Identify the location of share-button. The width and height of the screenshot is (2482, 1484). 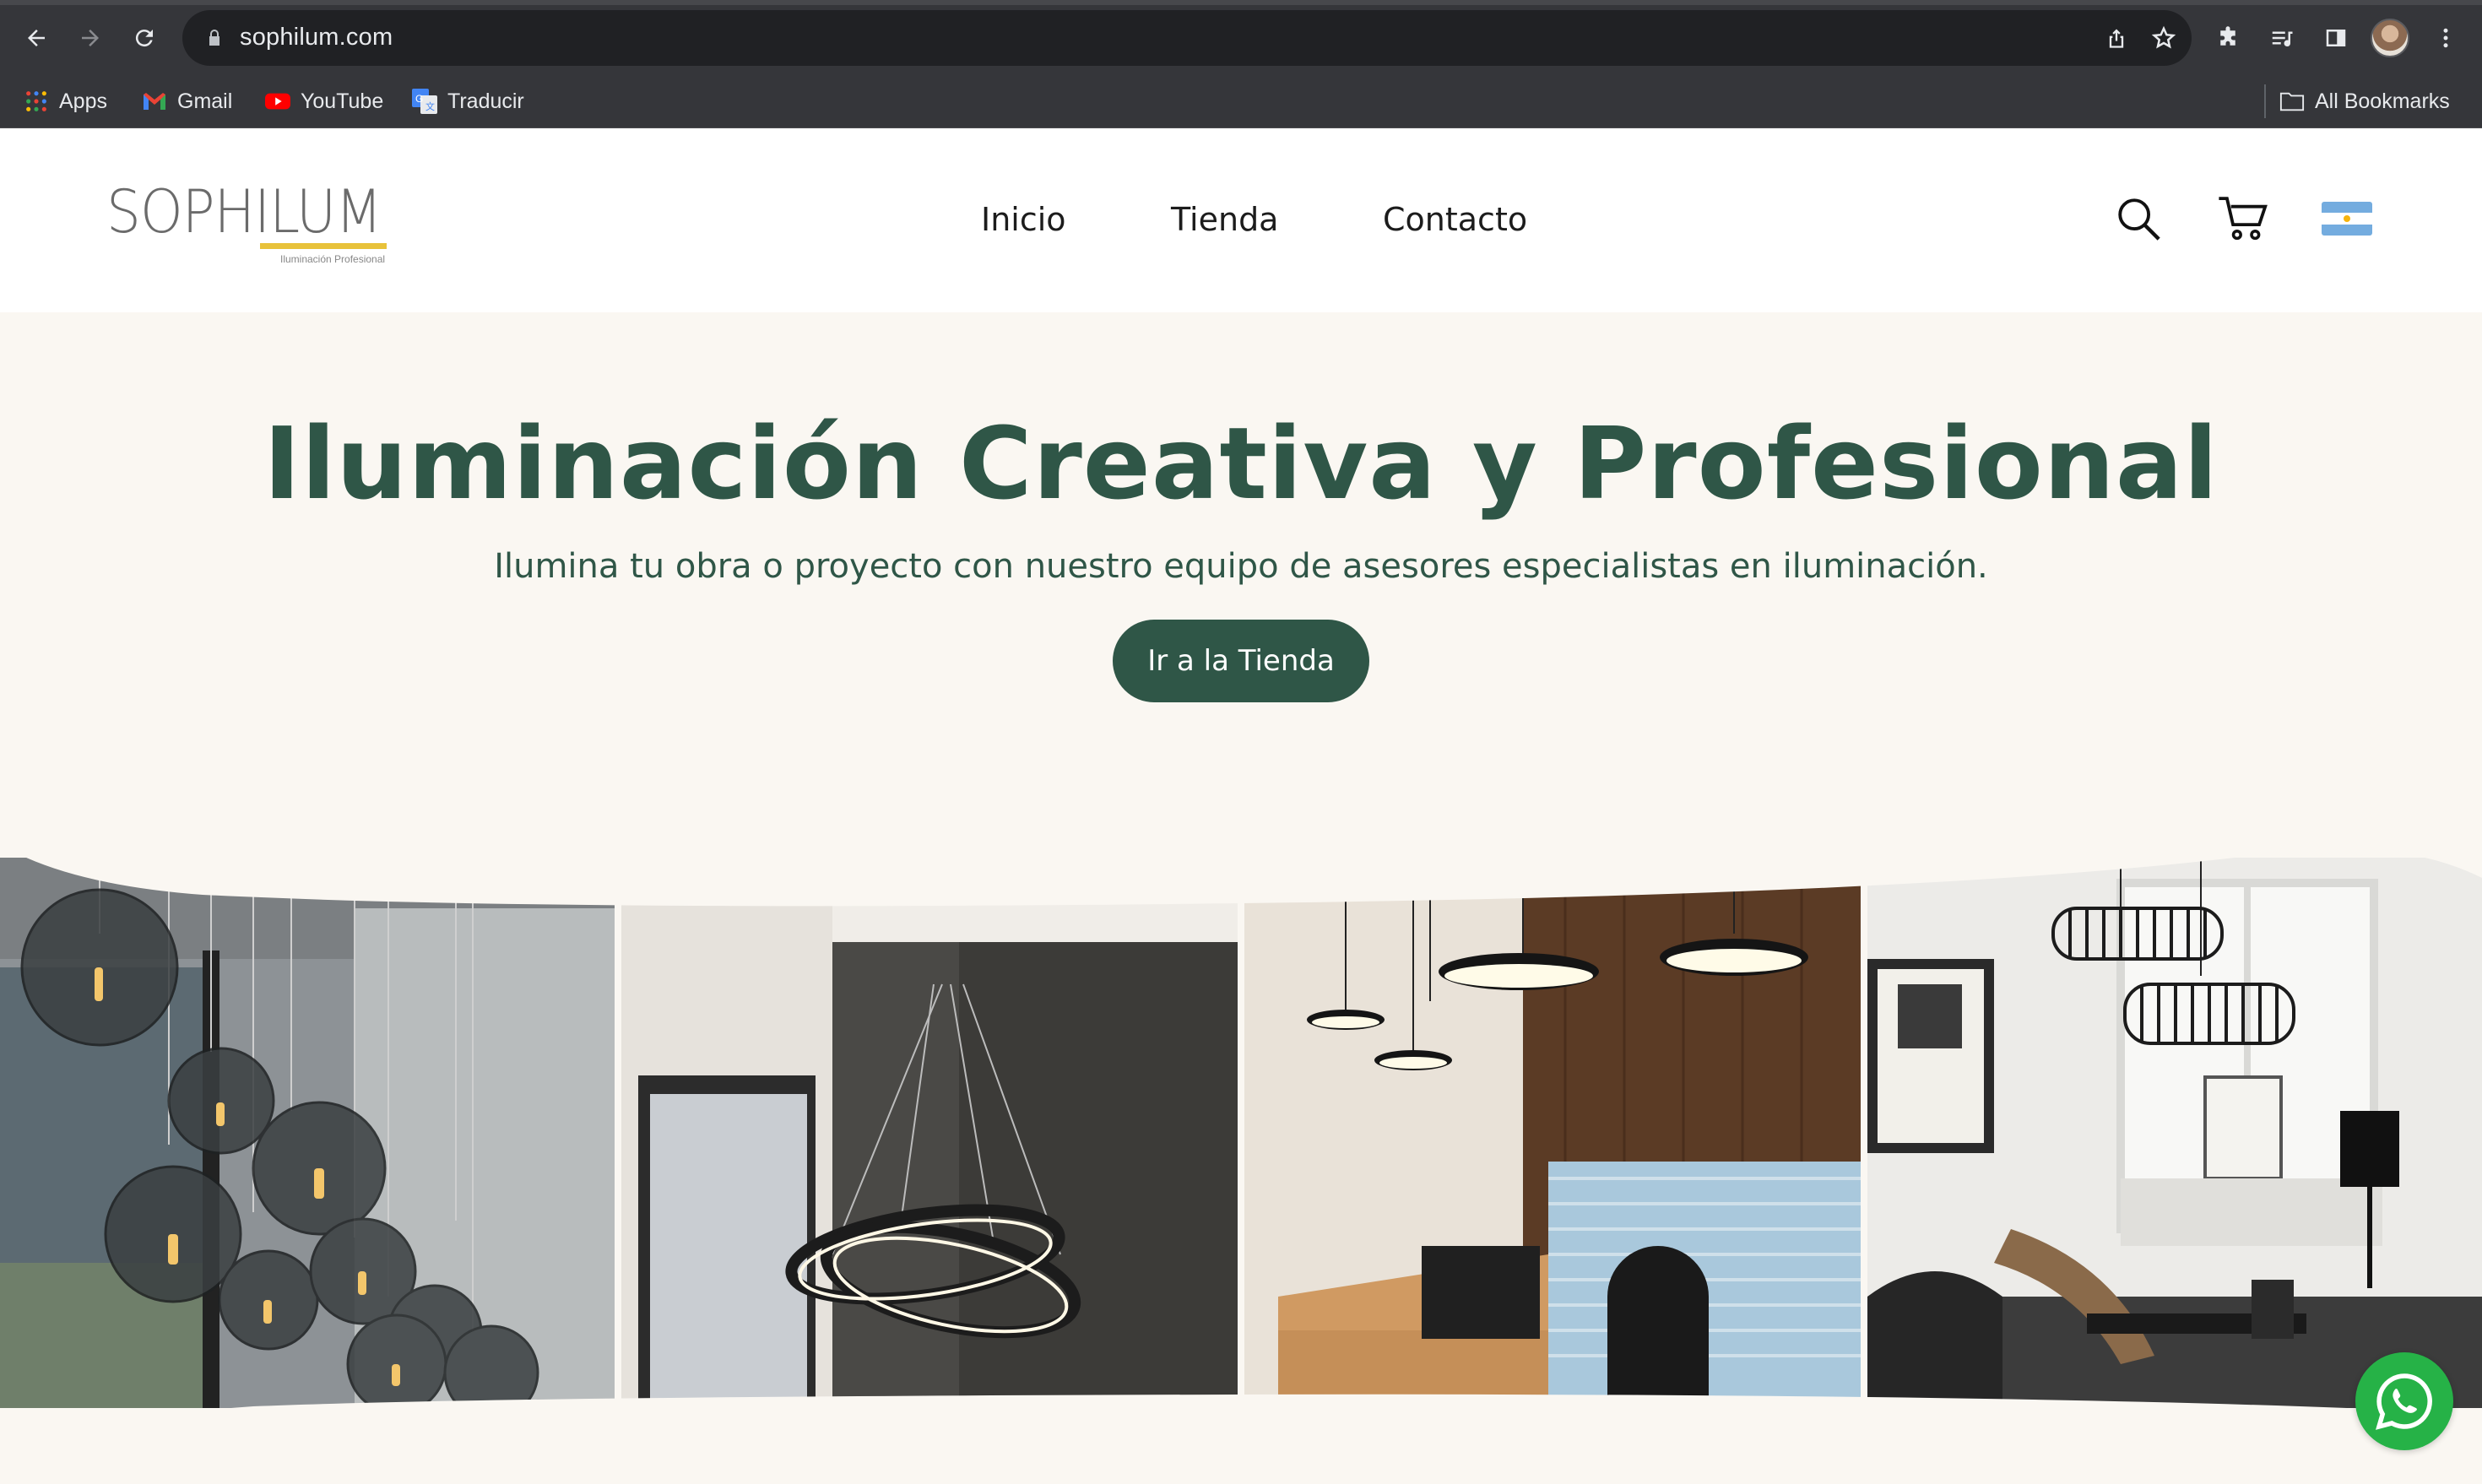
(2116, 38).